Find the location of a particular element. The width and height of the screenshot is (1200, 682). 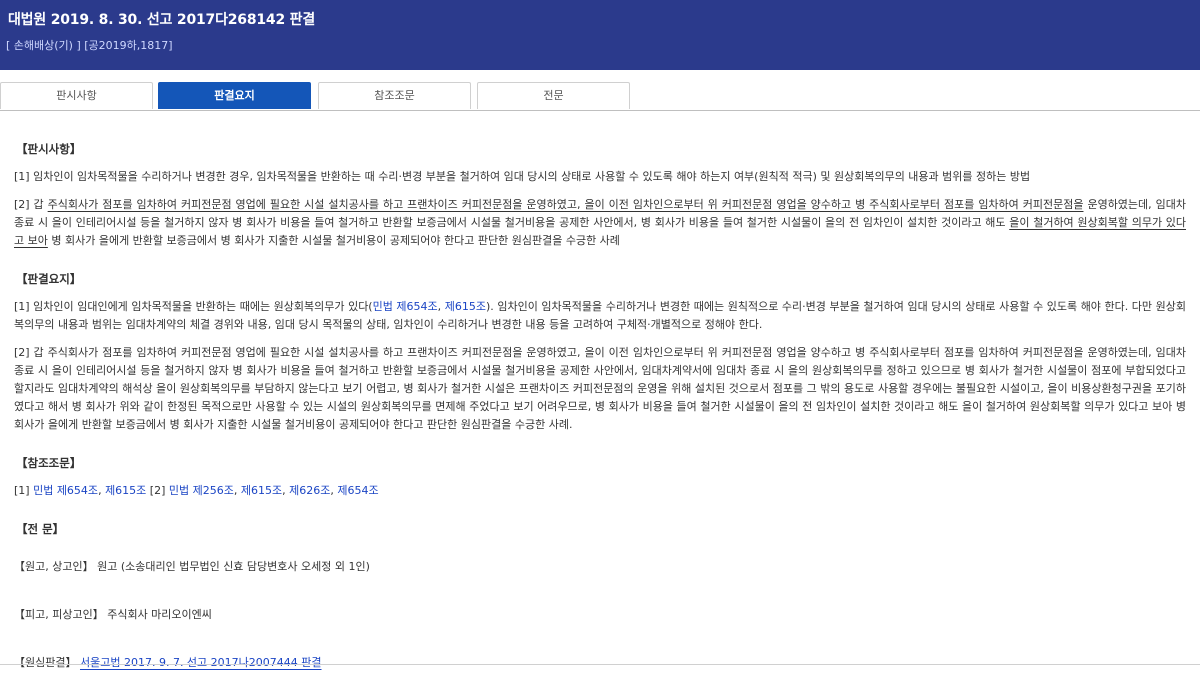

tab-full-text: 전문 is located at coordinates (553, 95).